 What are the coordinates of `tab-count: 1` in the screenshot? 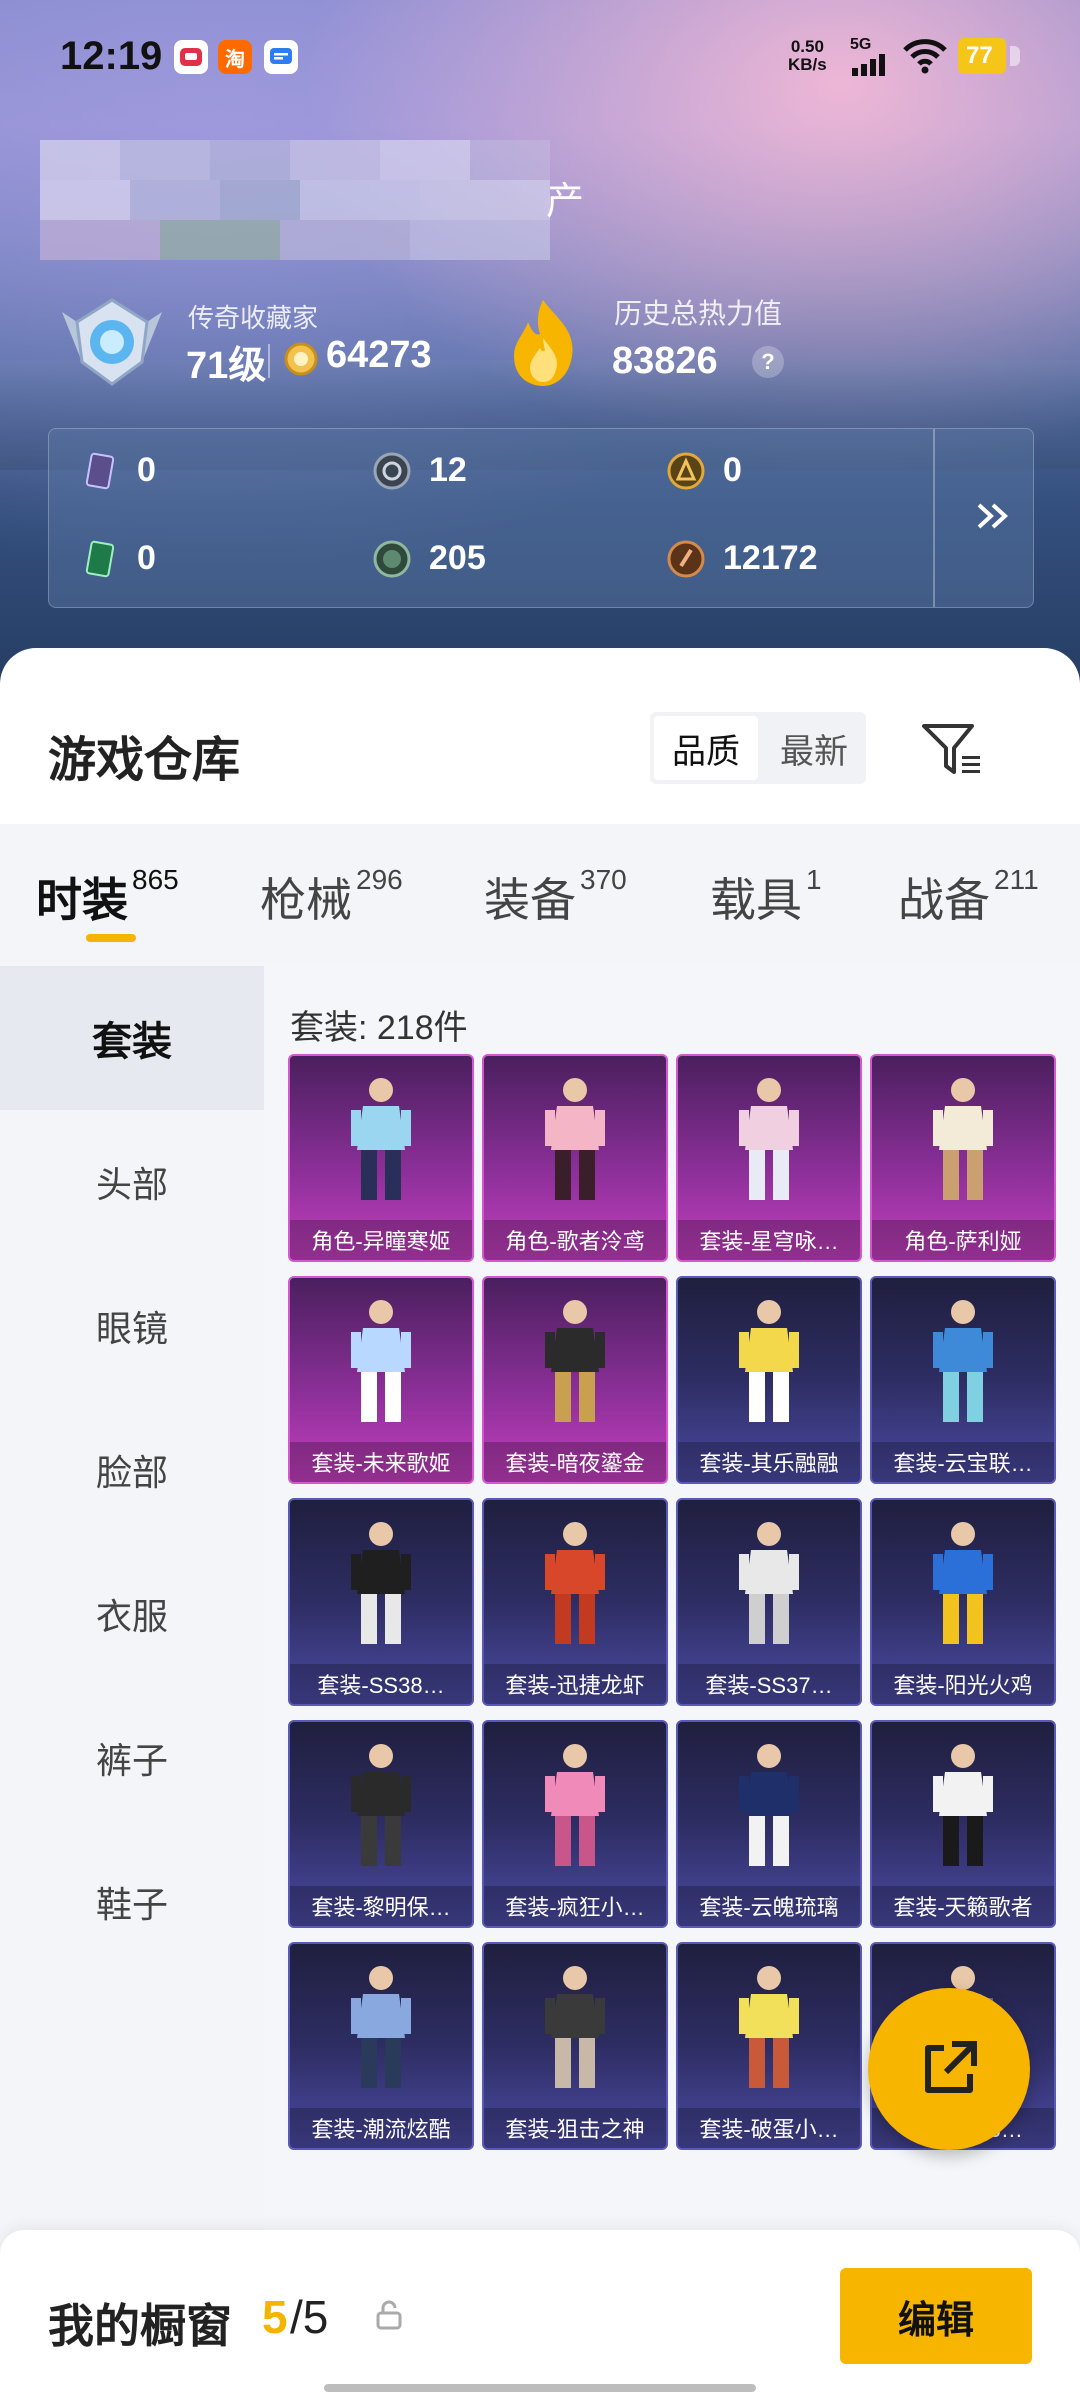 It's located at (814, 879).